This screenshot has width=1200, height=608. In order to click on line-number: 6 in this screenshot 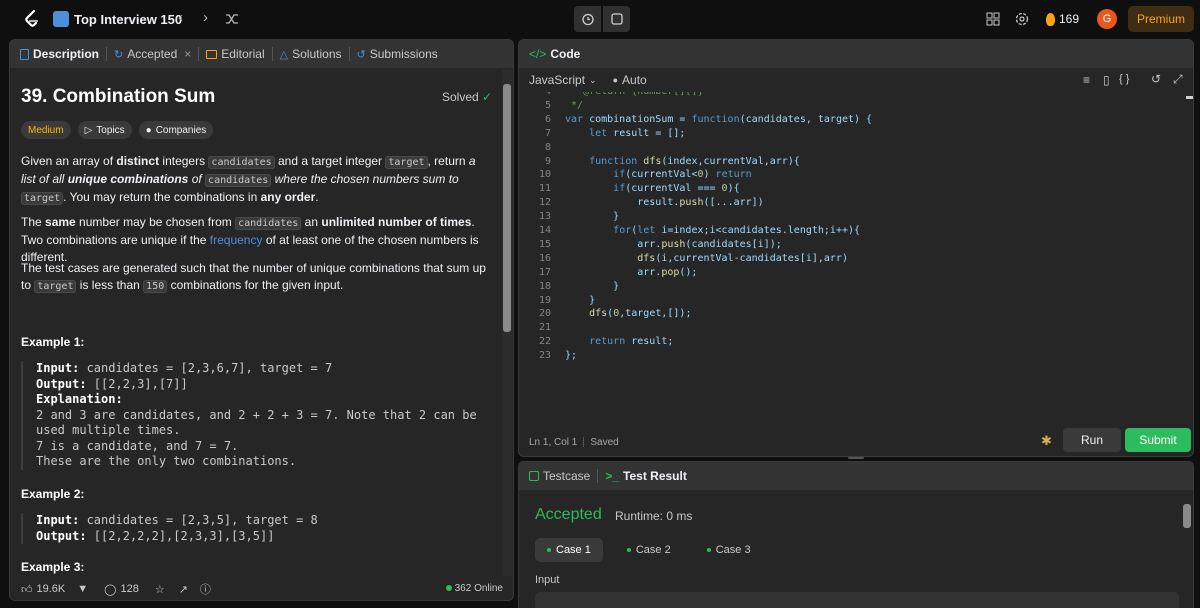, I will do `click(547, 119)`.